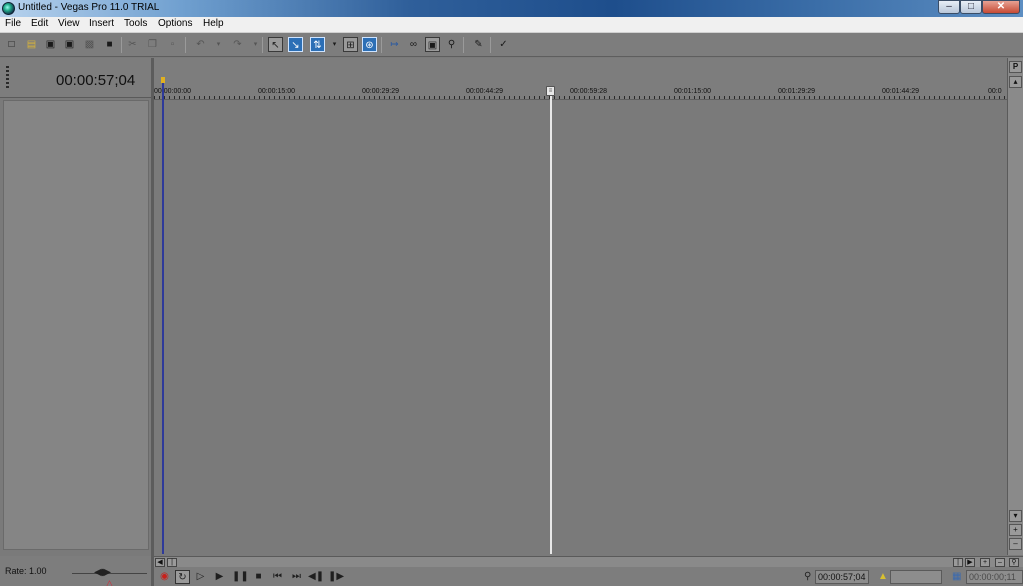 The image size is (1023, 586). Describe the element at coordinates (276, 91) in the screenshot. I see `ruler-label: 00:00:15:00` at that location.